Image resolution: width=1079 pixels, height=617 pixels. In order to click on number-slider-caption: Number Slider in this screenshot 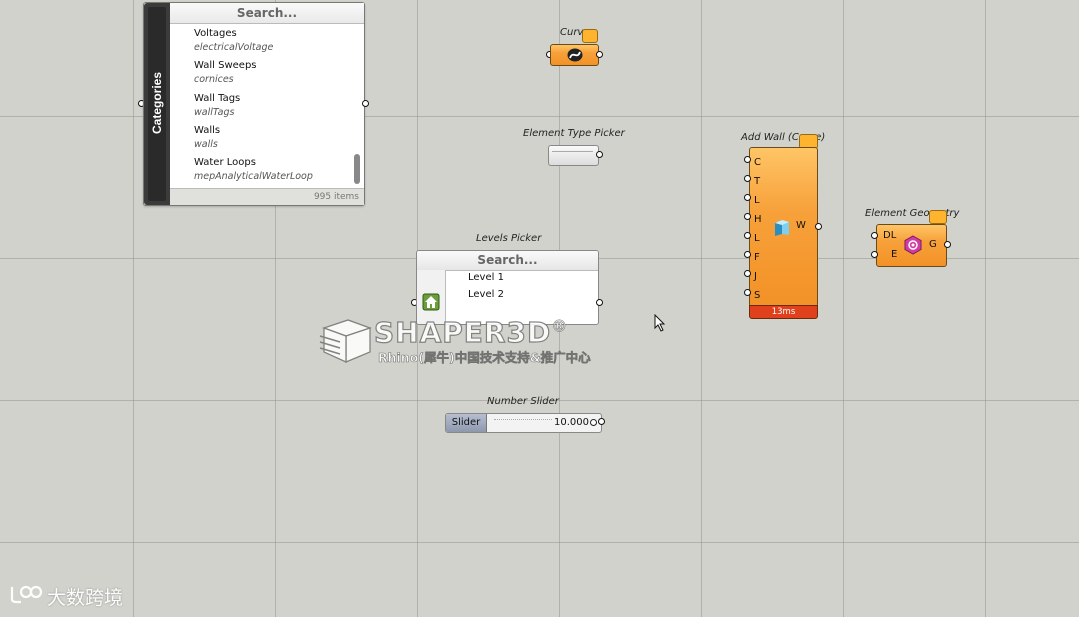, I will do `click(523, 401)`.